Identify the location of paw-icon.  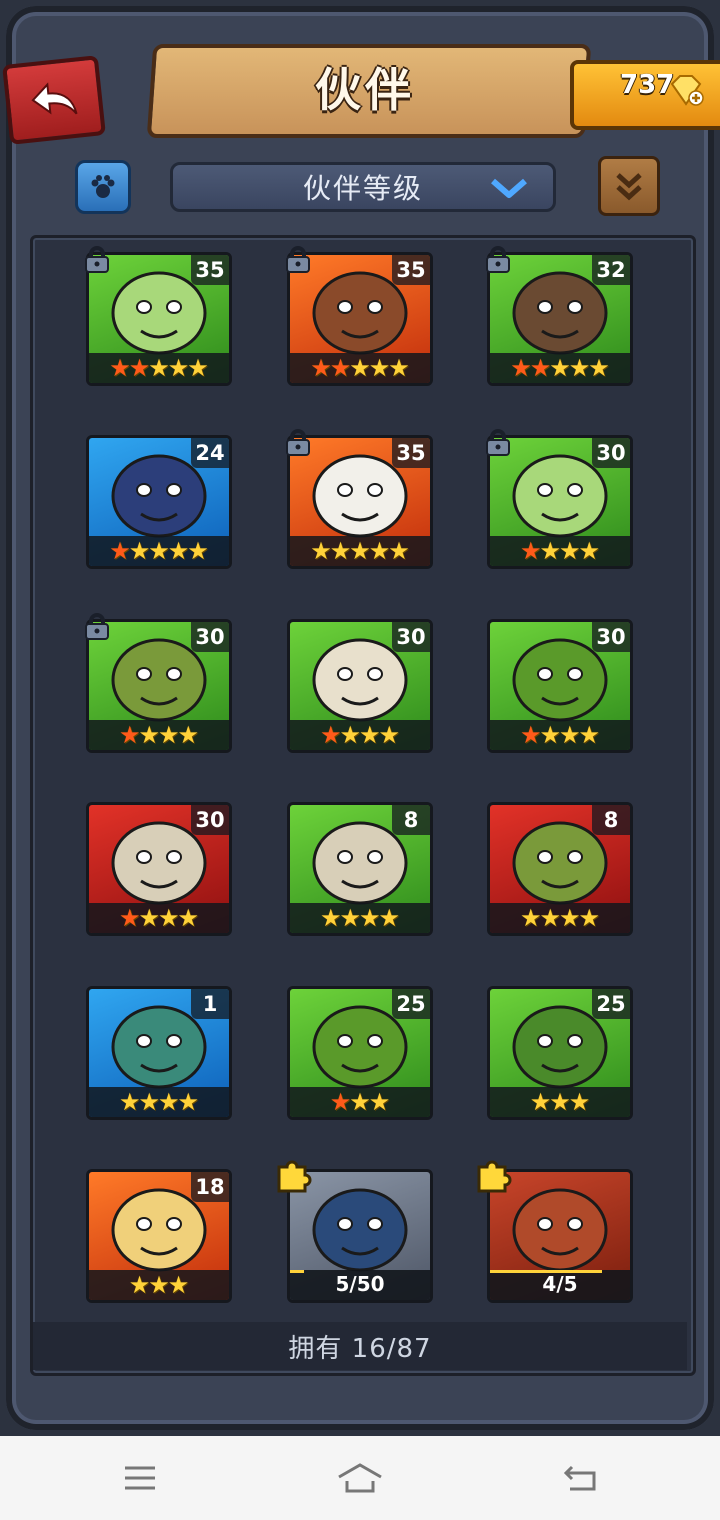
(103, 186).